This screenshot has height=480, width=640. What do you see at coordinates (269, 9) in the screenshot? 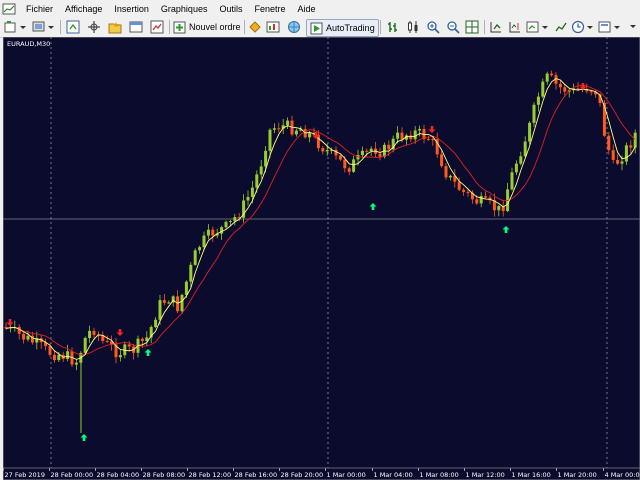
I see `menu-fenetre: Fenetre` at bounding box center [269, 9].